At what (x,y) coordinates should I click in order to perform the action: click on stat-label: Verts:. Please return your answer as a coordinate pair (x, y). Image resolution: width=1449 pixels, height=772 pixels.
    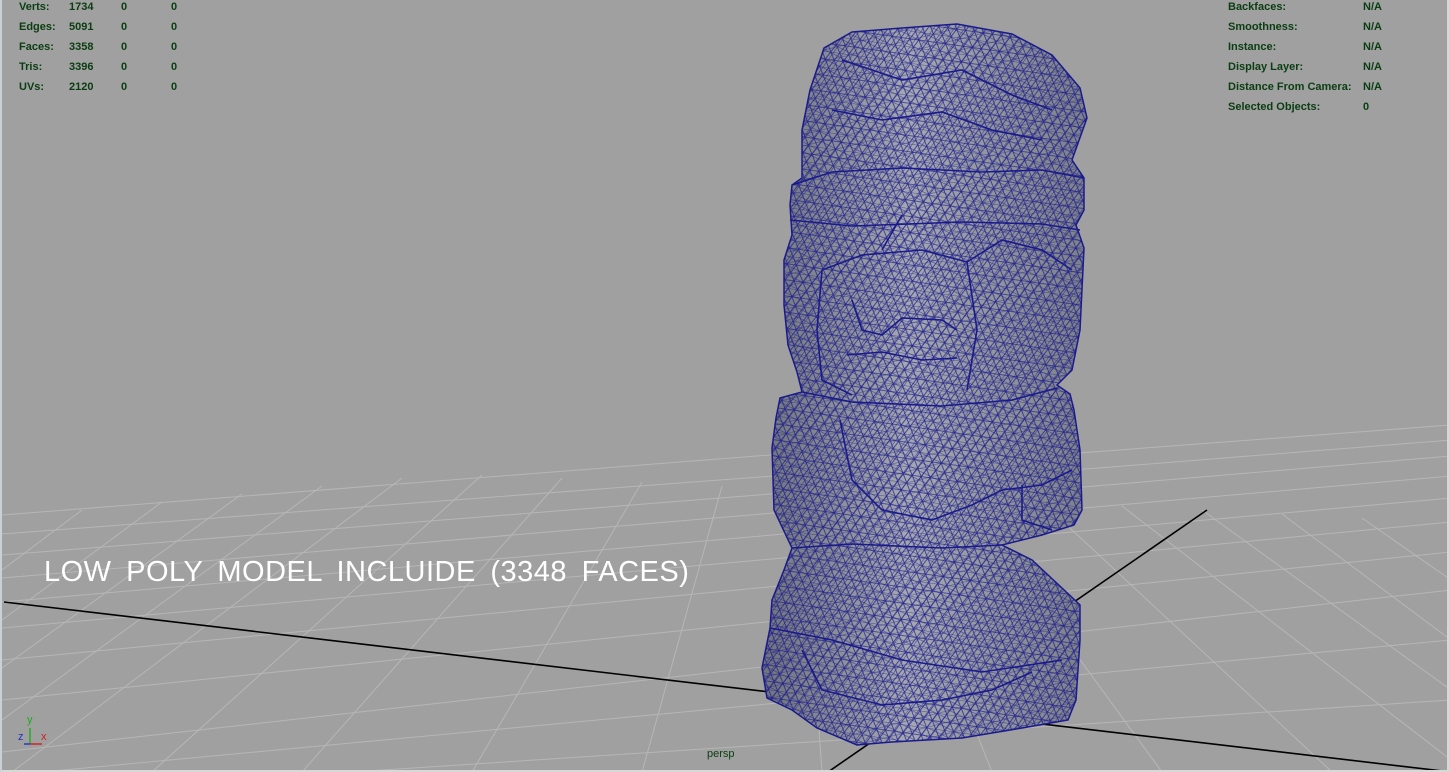
    Looking at the image, I should click on (34, 7).